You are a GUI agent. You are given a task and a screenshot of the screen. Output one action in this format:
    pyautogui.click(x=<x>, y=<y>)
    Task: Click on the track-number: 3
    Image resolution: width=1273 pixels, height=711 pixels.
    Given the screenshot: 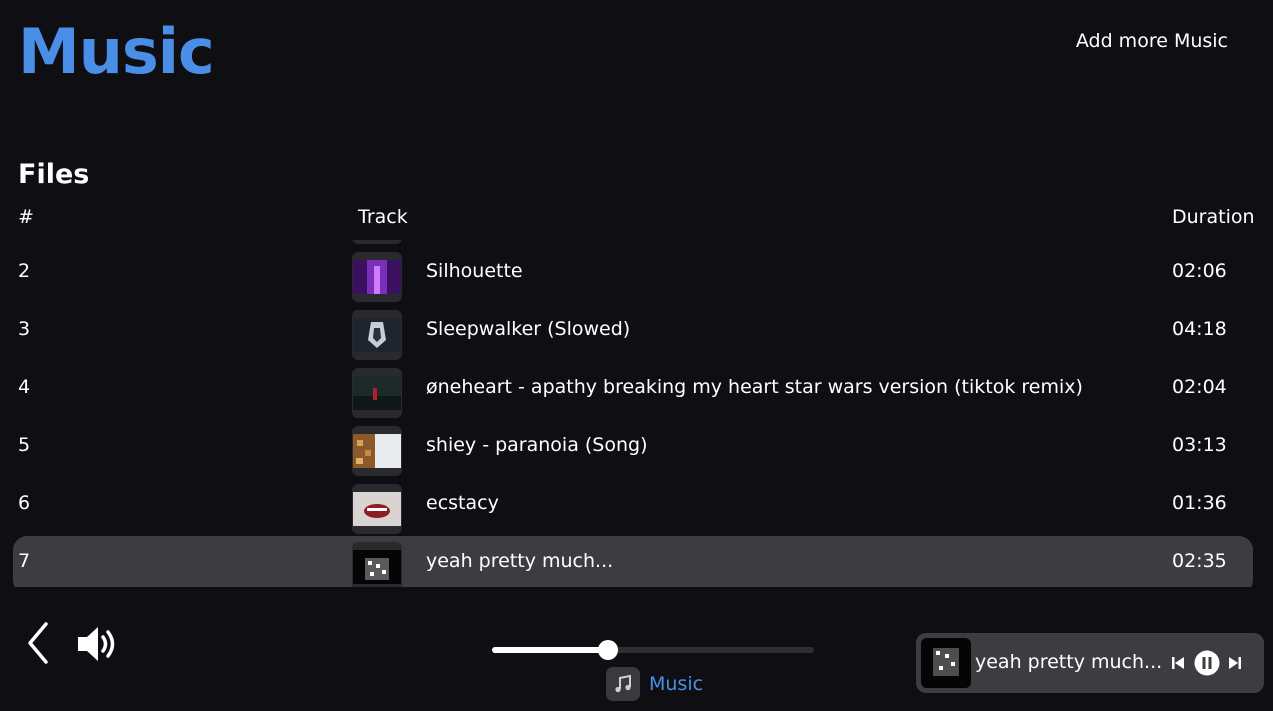 What is the action you would take?
    pyautogui.click(x=24, y=329)
    